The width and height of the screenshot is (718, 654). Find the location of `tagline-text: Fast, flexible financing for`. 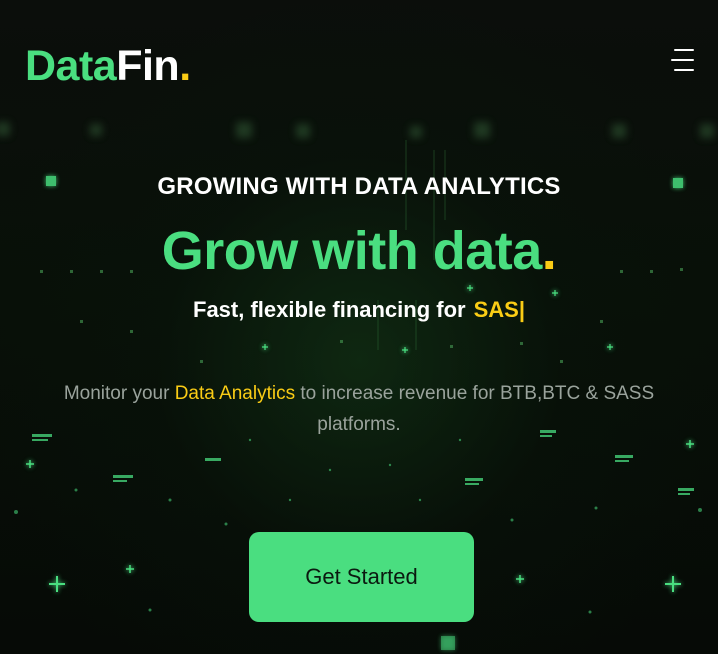

tagline-text: Fast, flexible financing for is located at coordinates (329, 309).